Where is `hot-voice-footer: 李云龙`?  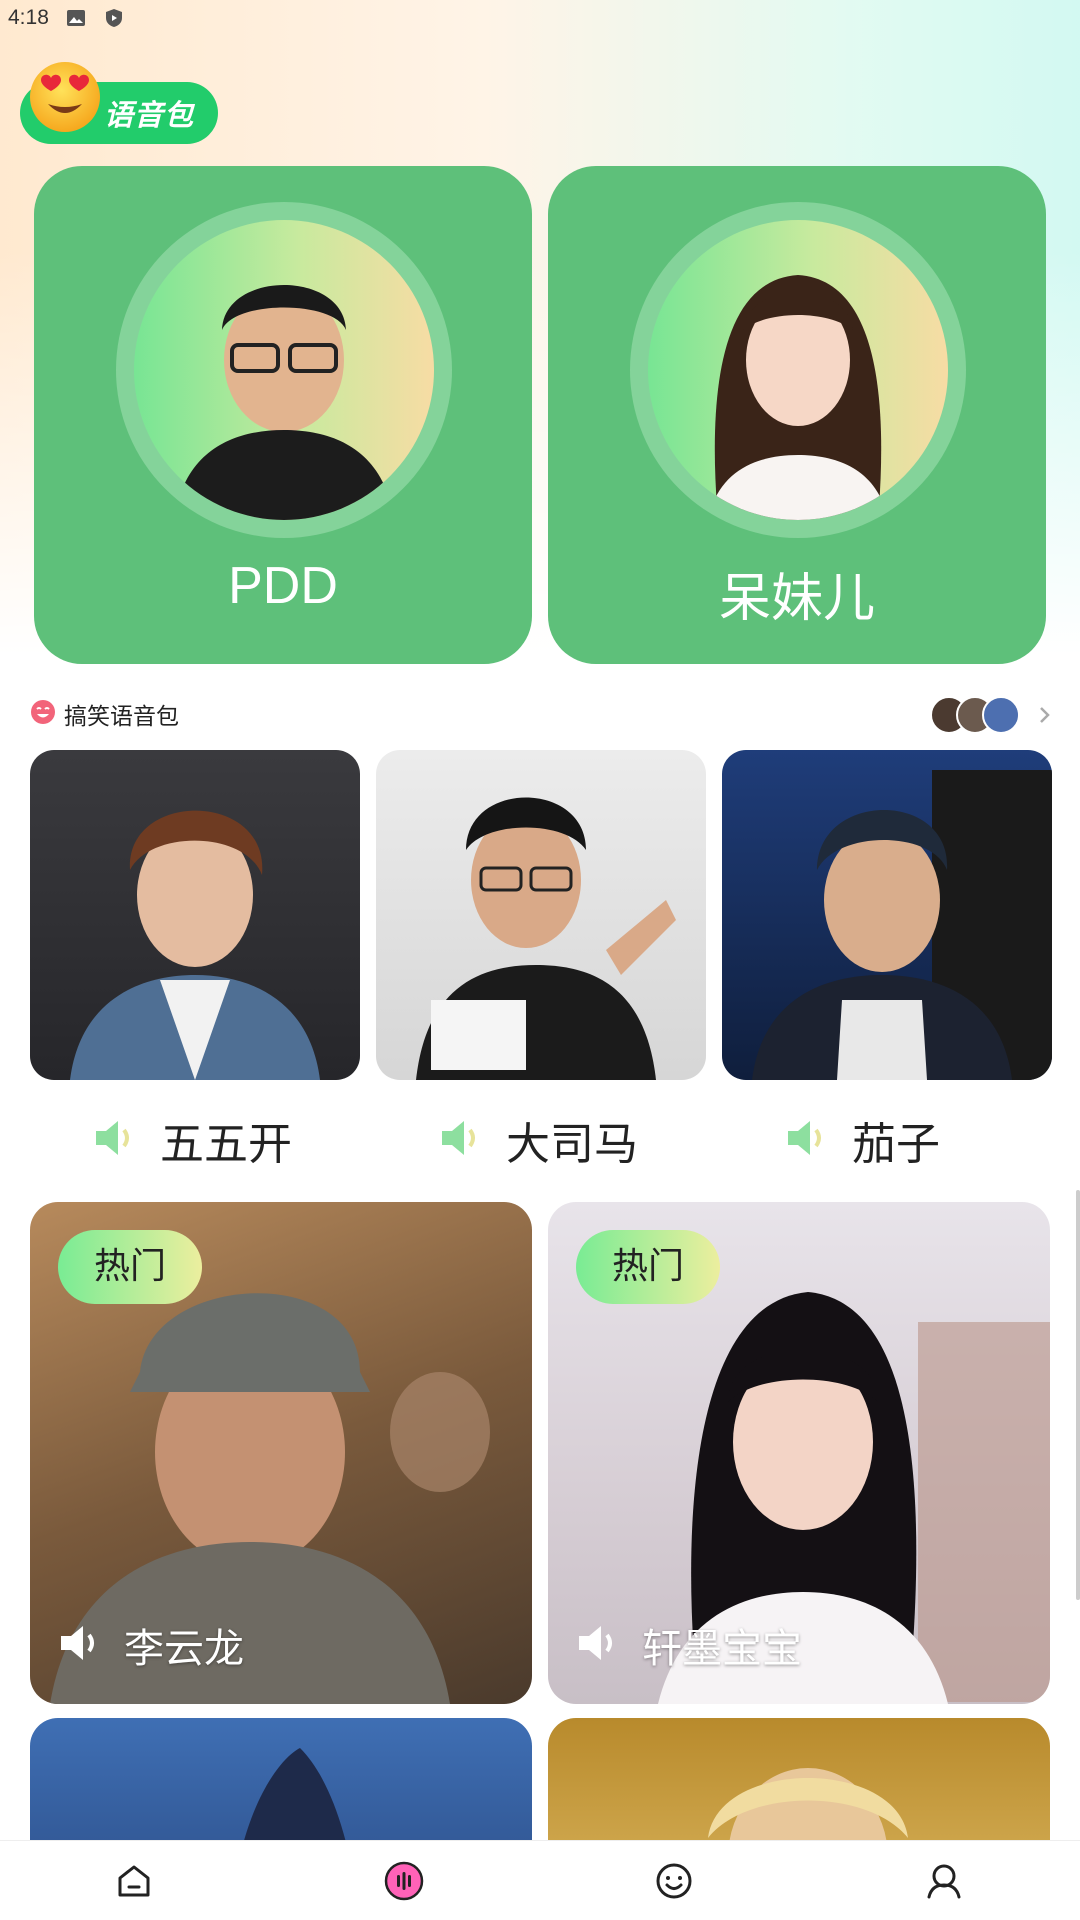
hot-voice-footer: 李云龙 is located at coordinates (151, 1645).